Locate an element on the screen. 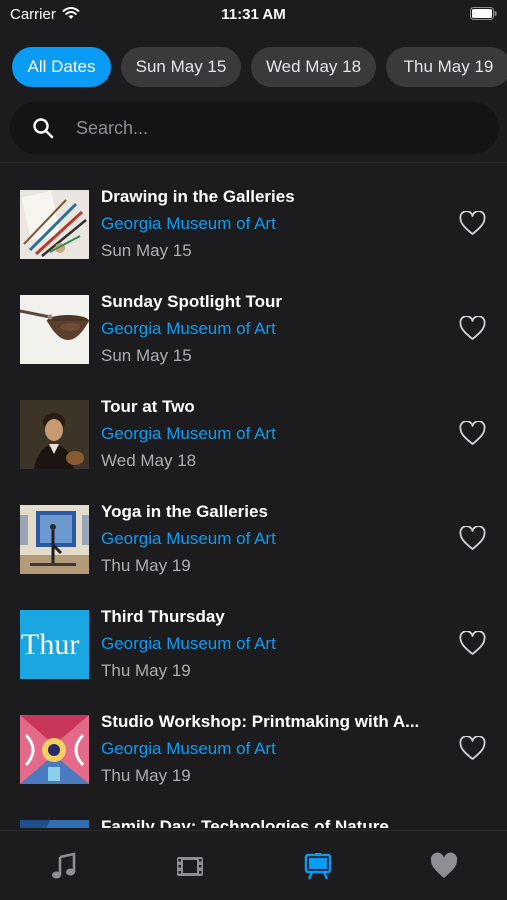 The image size is (507, 900). nature-image is located at coordinates (54, 824).